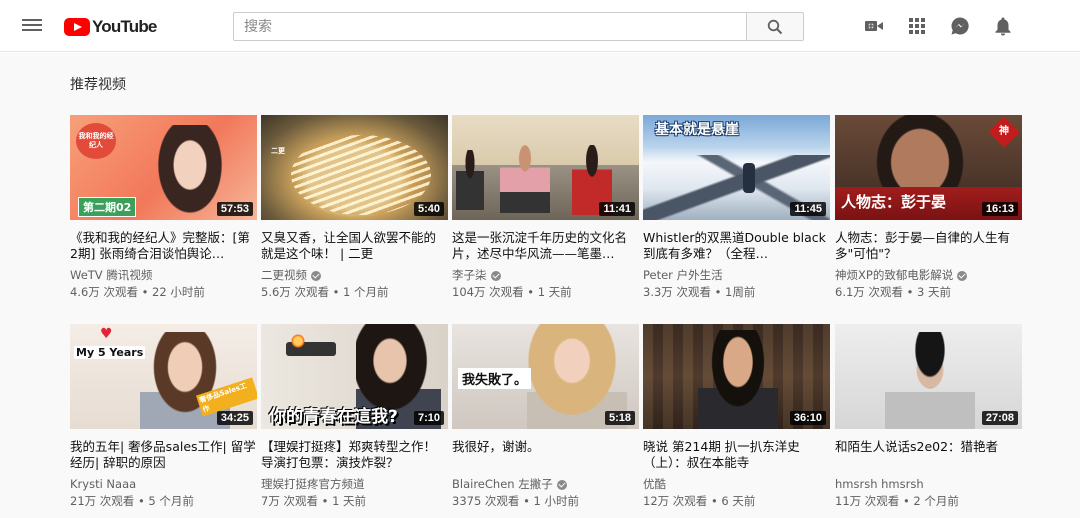  What do you see at coordinates (545, 167) in the screenshot?
I see `video-thumbnail: 11:41` at bounding box center [545, 167].